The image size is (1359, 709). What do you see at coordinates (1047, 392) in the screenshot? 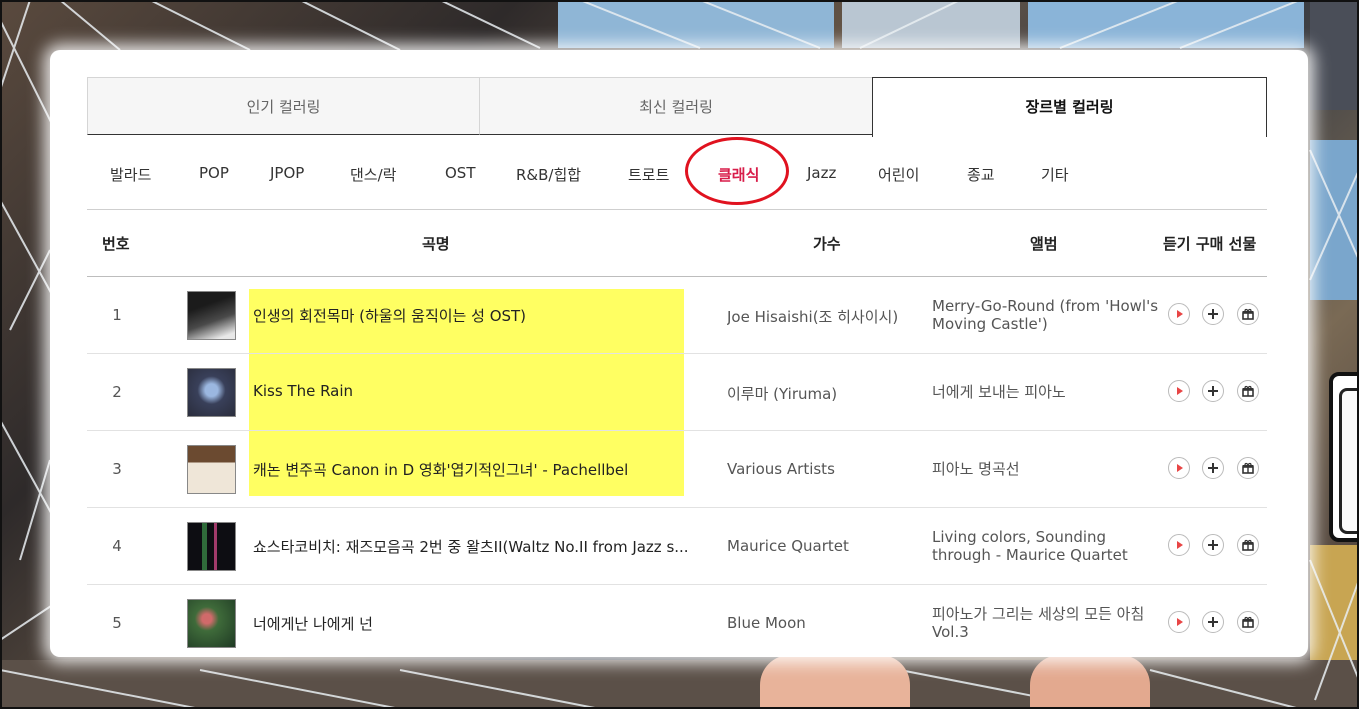
I see `song-album: 너에게 보내는 피아노` at bounding box center [1047, 392].